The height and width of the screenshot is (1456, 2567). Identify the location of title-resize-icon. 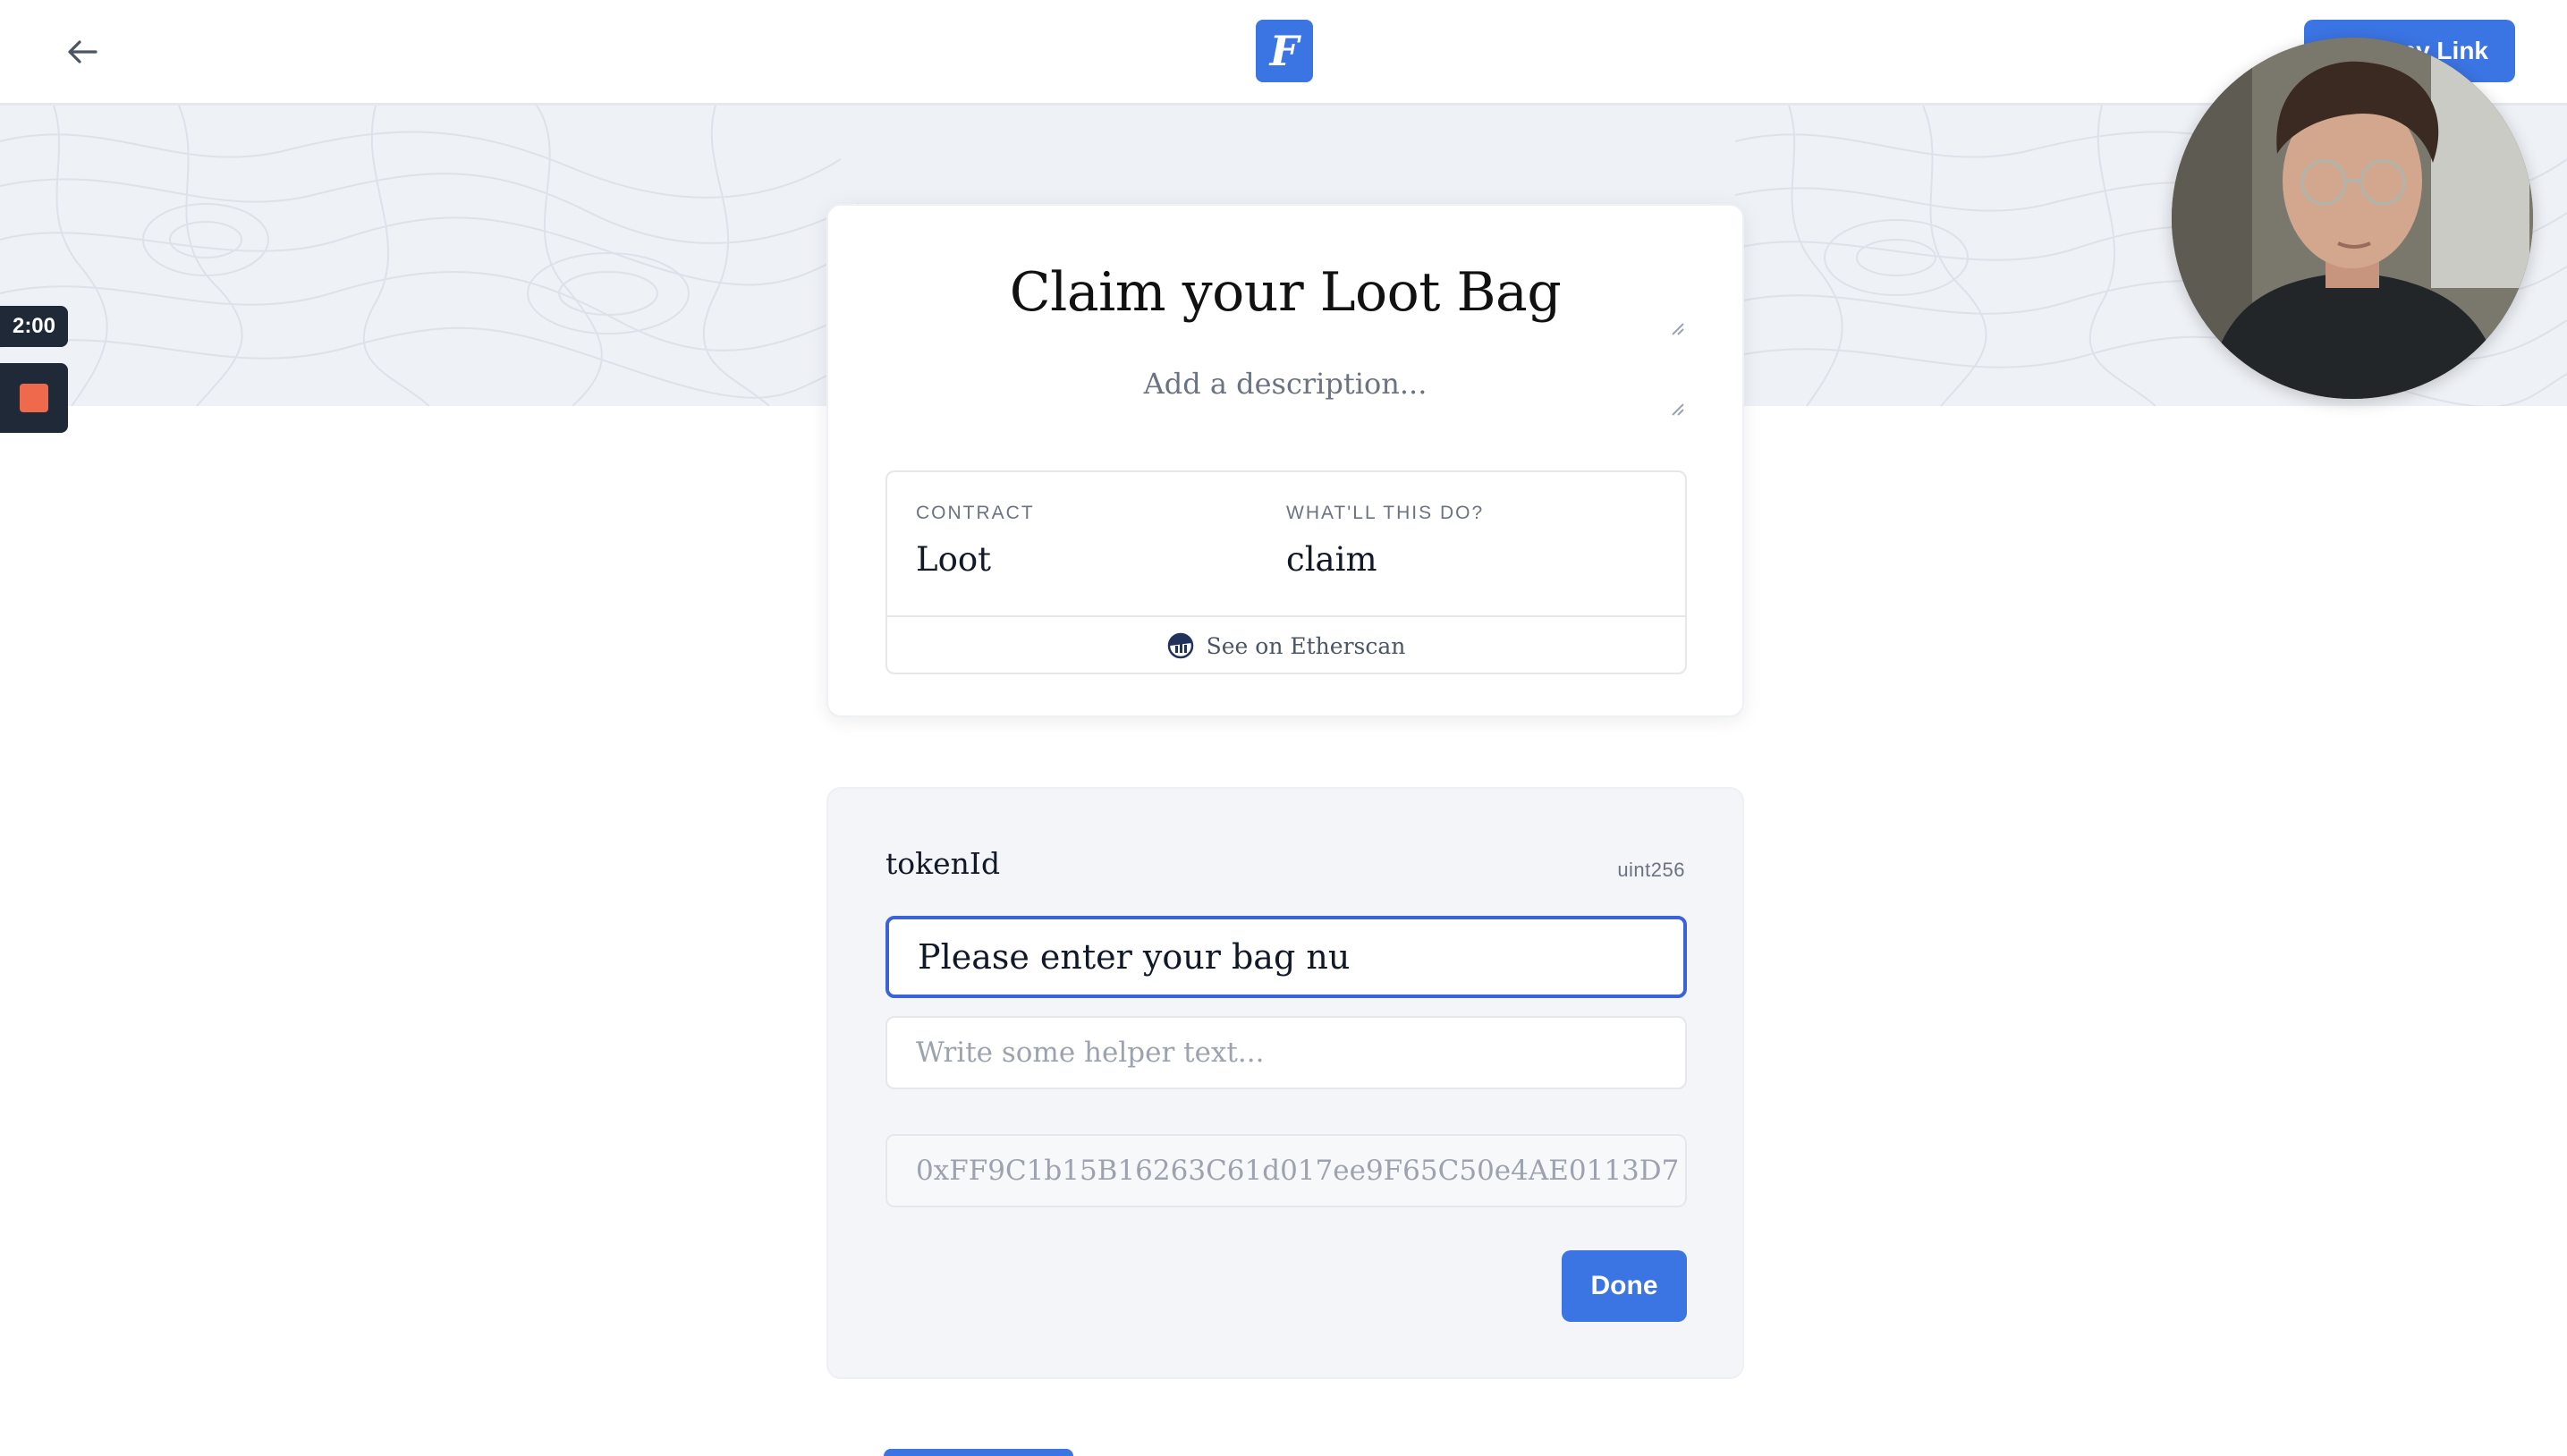
(1677, 328).